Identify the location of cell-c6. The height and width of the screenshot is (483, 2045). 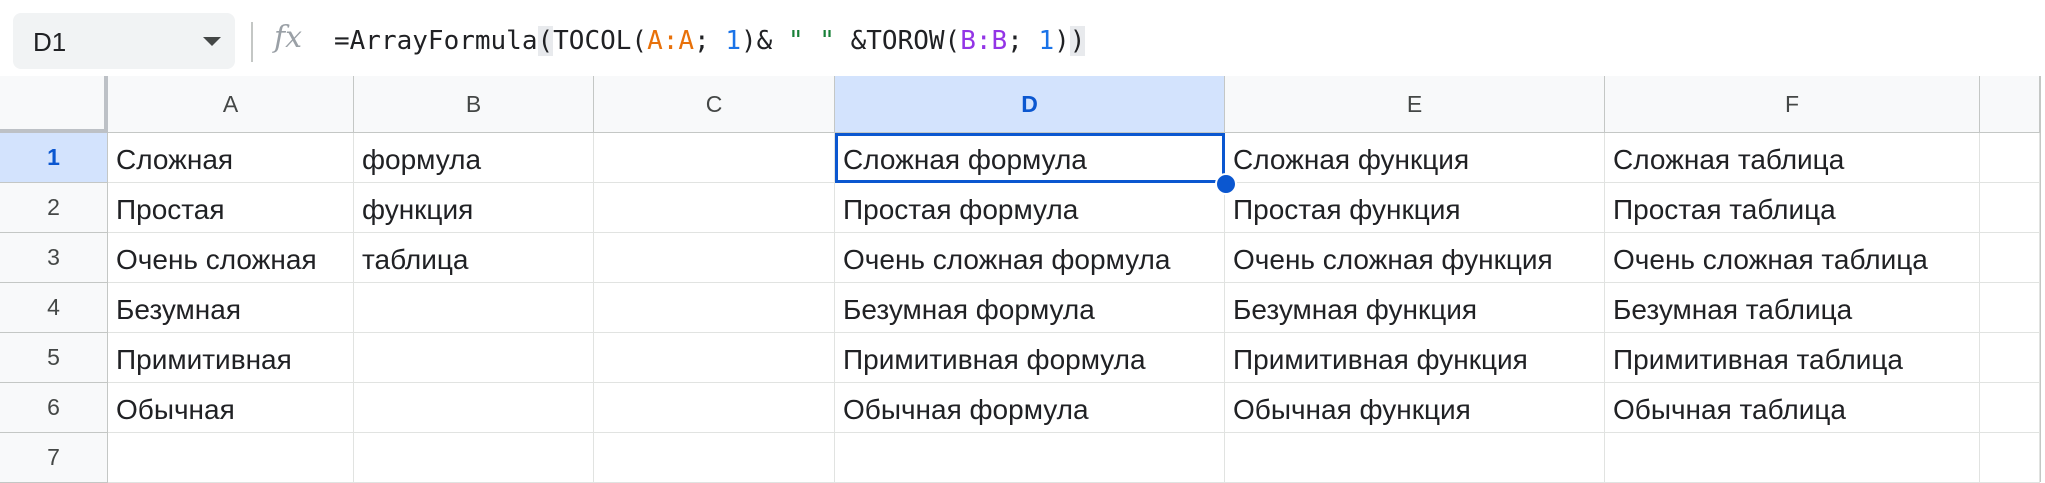
(714, 408).